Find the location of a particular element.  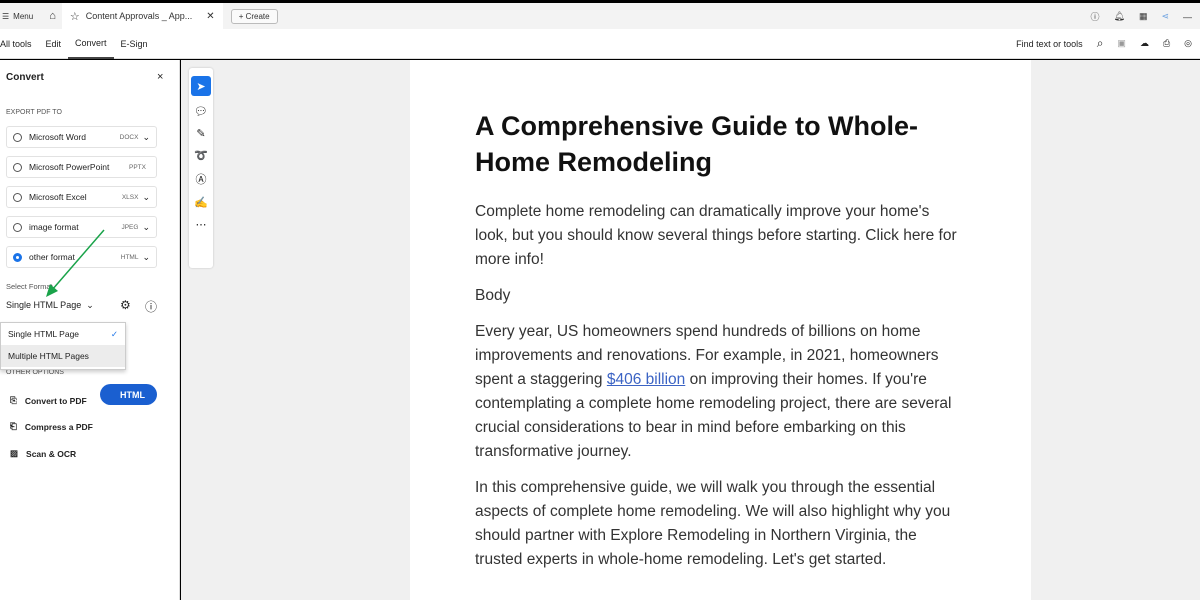

scan-ocr-option: ▨ Scan & OCR is located at coordinates (43, 453).